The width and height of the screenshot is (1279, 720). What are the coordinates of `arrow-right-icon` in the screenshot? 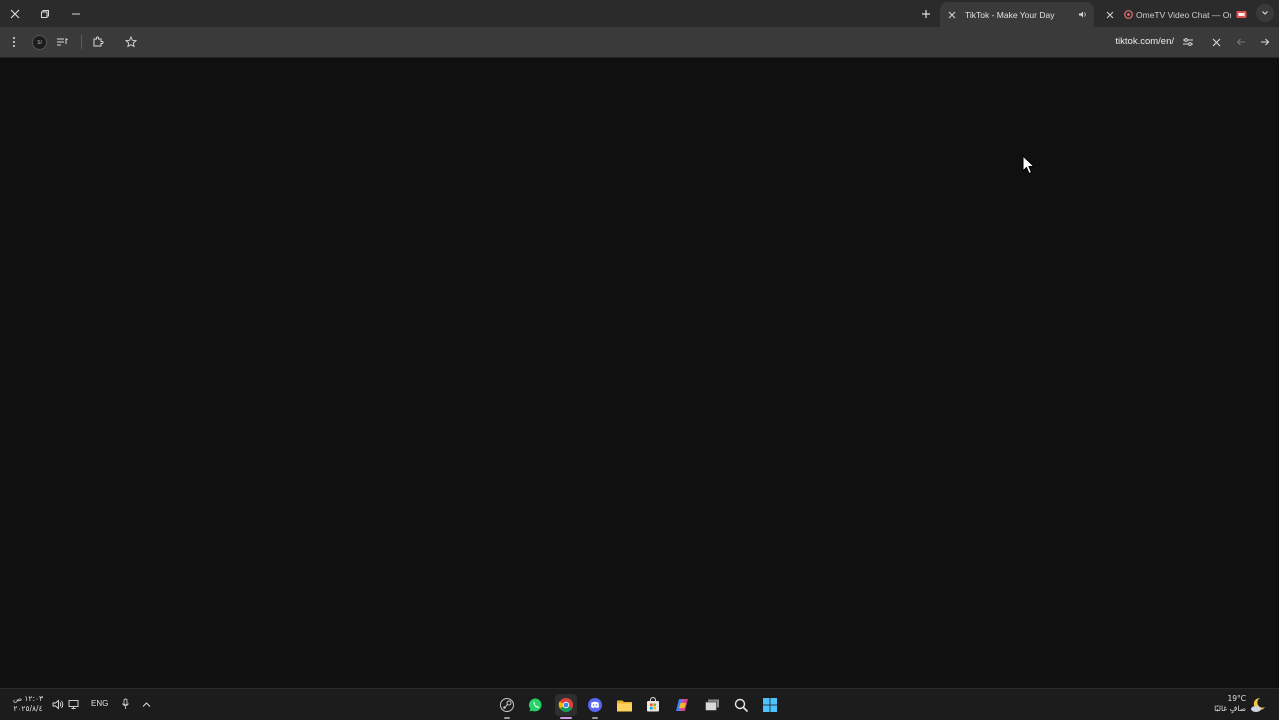 It's located at (1265, 42).